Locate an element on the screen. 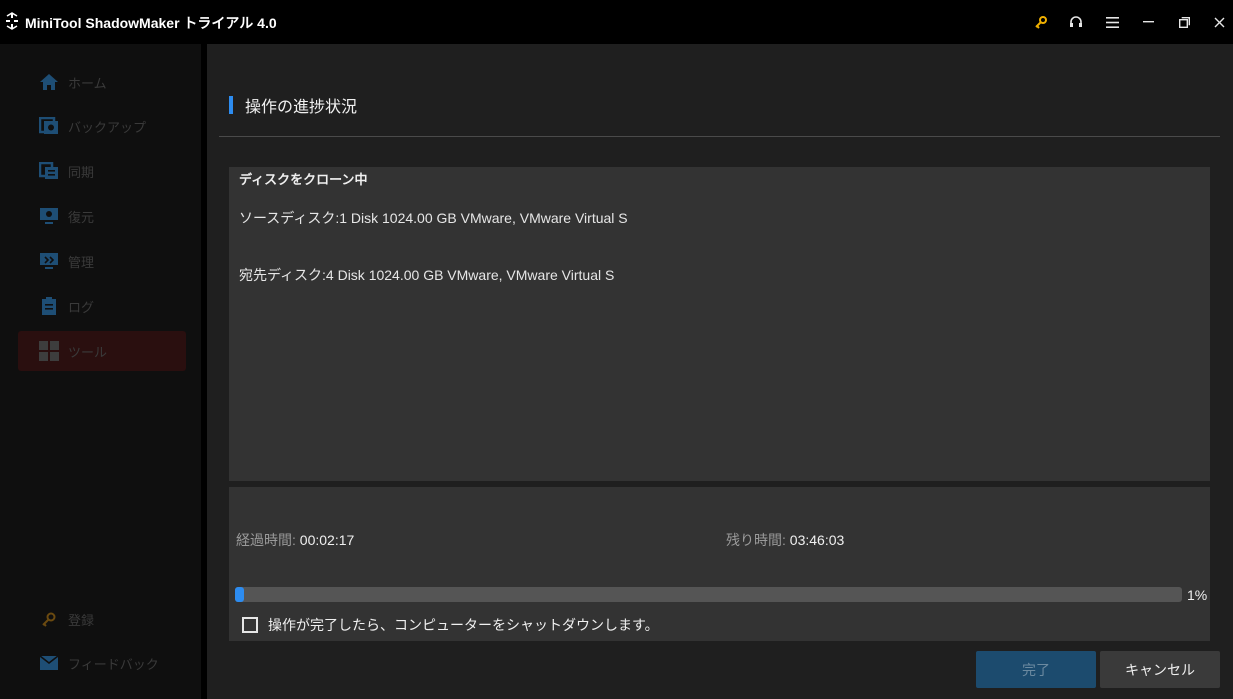 The width and height of the screenshot is (1233, 699). manage-icon is located at coordinates (49, 261).